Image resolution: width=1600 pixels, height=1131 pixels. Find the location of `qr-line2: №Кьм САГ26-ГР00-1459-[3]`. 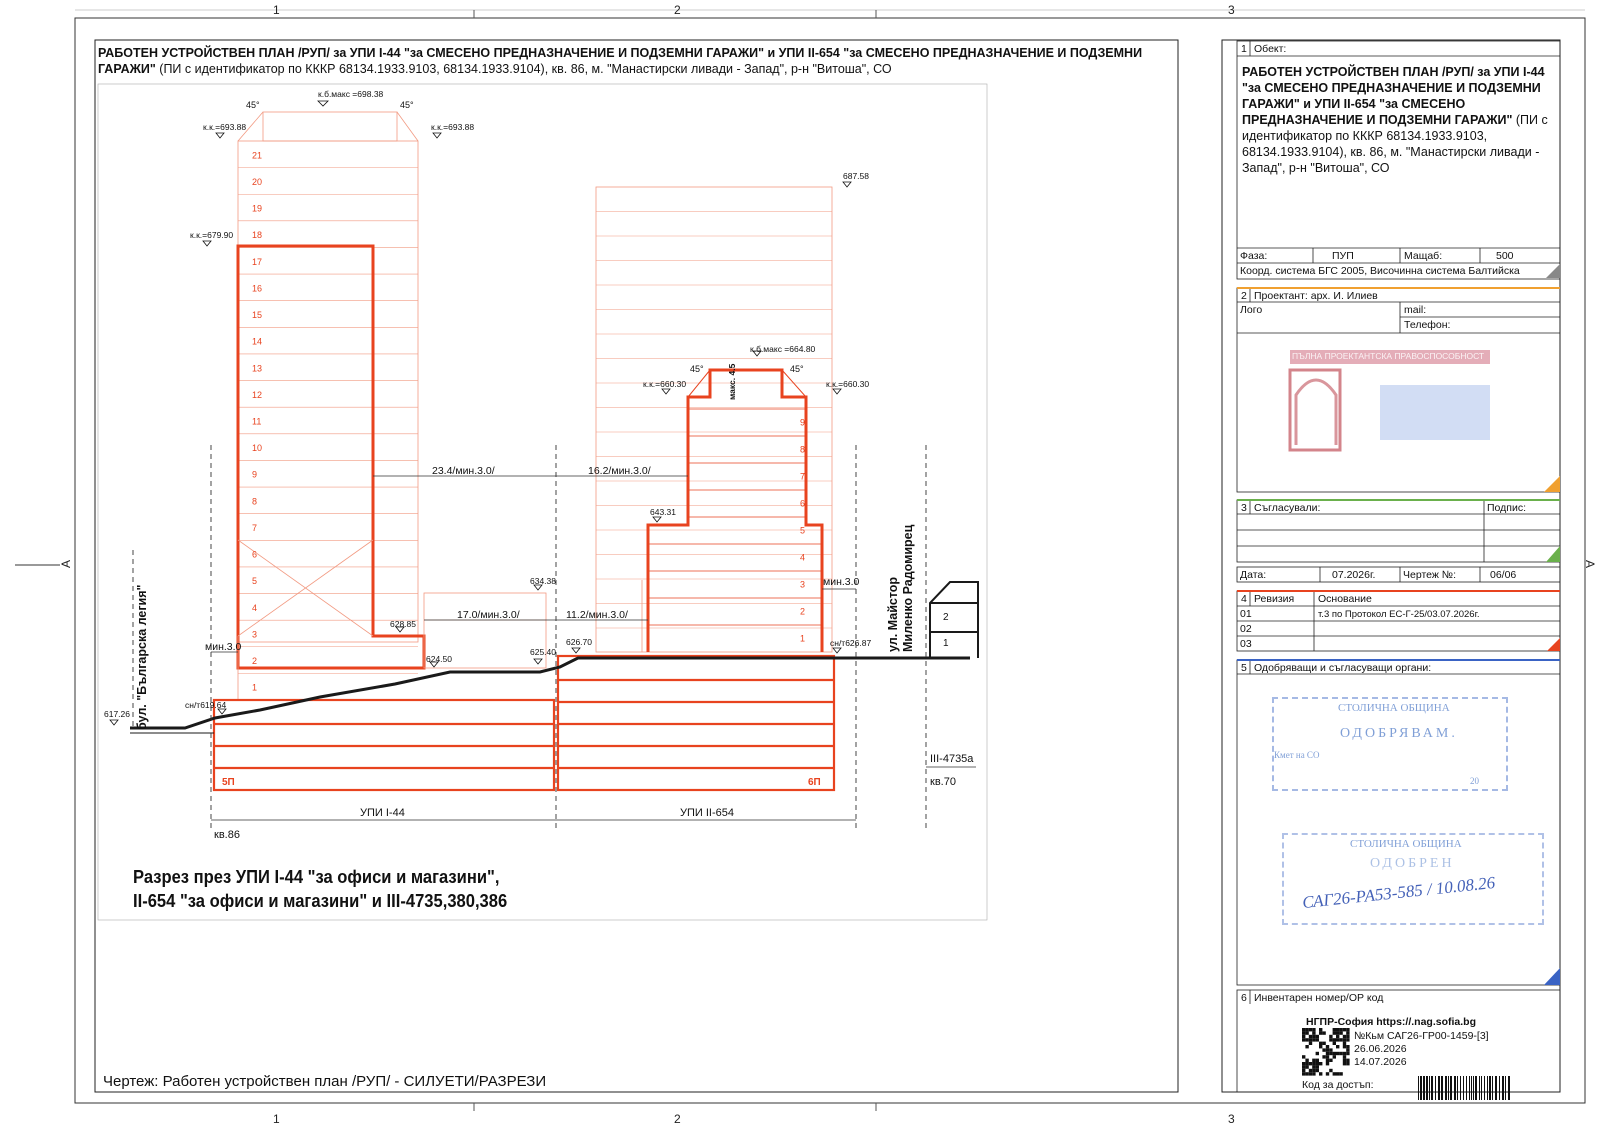

qr-line2: №Кьм САГ26-ГР00-1459-[3] is located at coordinates (1421, 1036).